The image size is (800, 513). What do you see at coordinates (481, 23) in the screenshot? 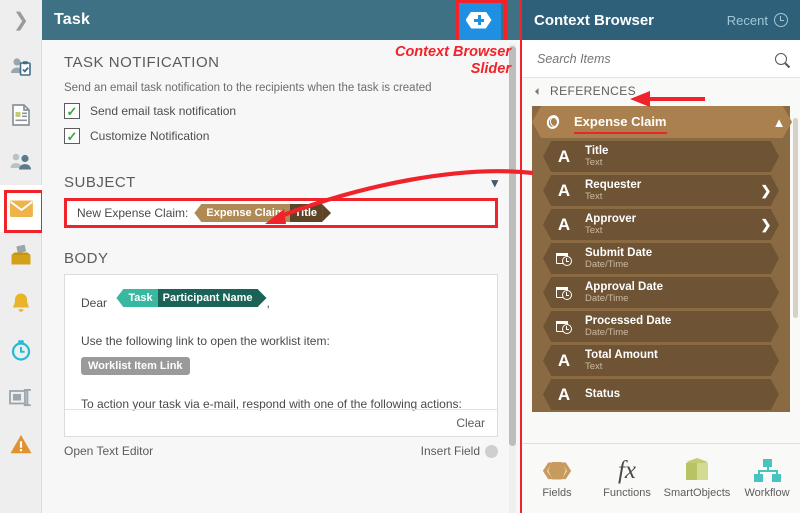
I see `context-browser-slider-button` at bounding box center [481, 23].